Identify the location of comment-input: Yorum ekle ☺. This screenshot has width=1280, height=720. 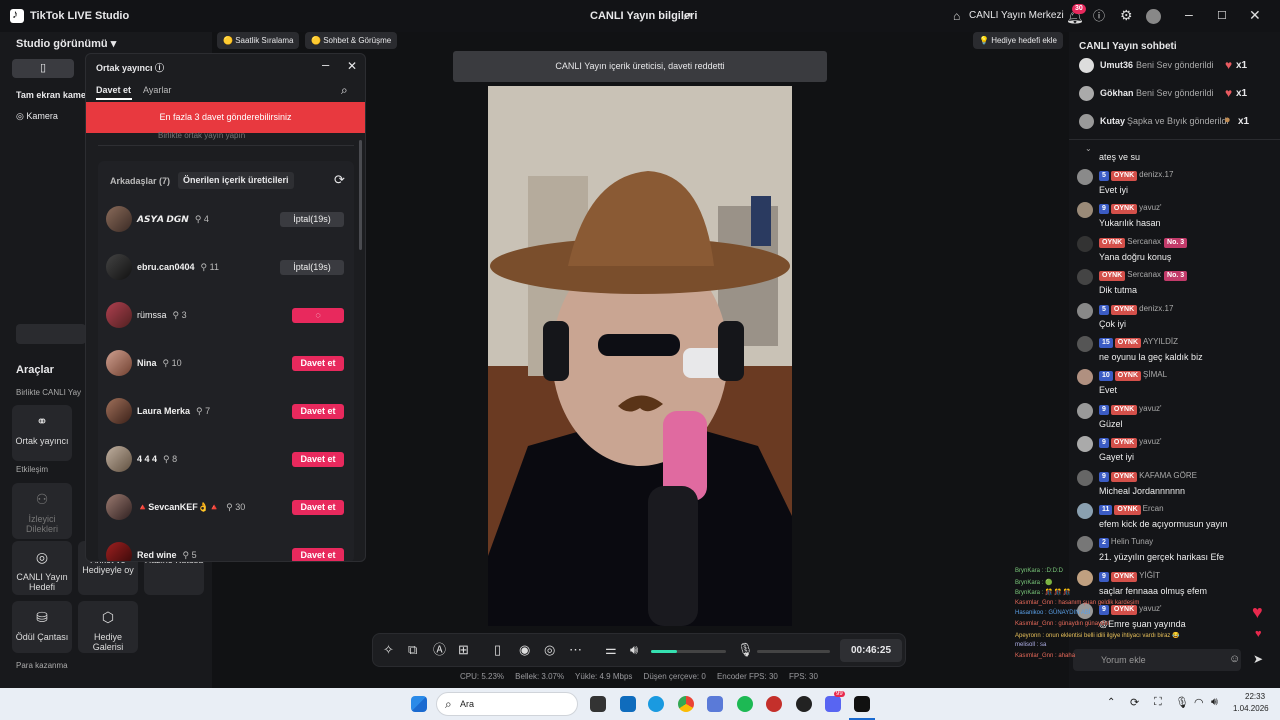
(1157, 660).